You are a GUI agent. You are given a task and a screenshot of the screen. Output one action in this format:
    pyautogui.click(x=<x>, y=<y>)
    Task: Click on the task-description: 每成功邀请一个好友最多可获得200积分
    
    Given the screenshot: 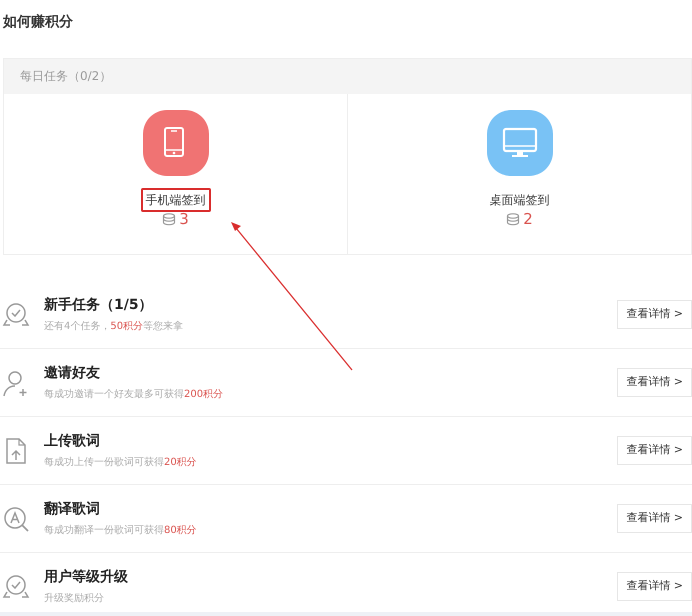 What is the action you would take?
    pyautogui.click(x=134, y=395)
    